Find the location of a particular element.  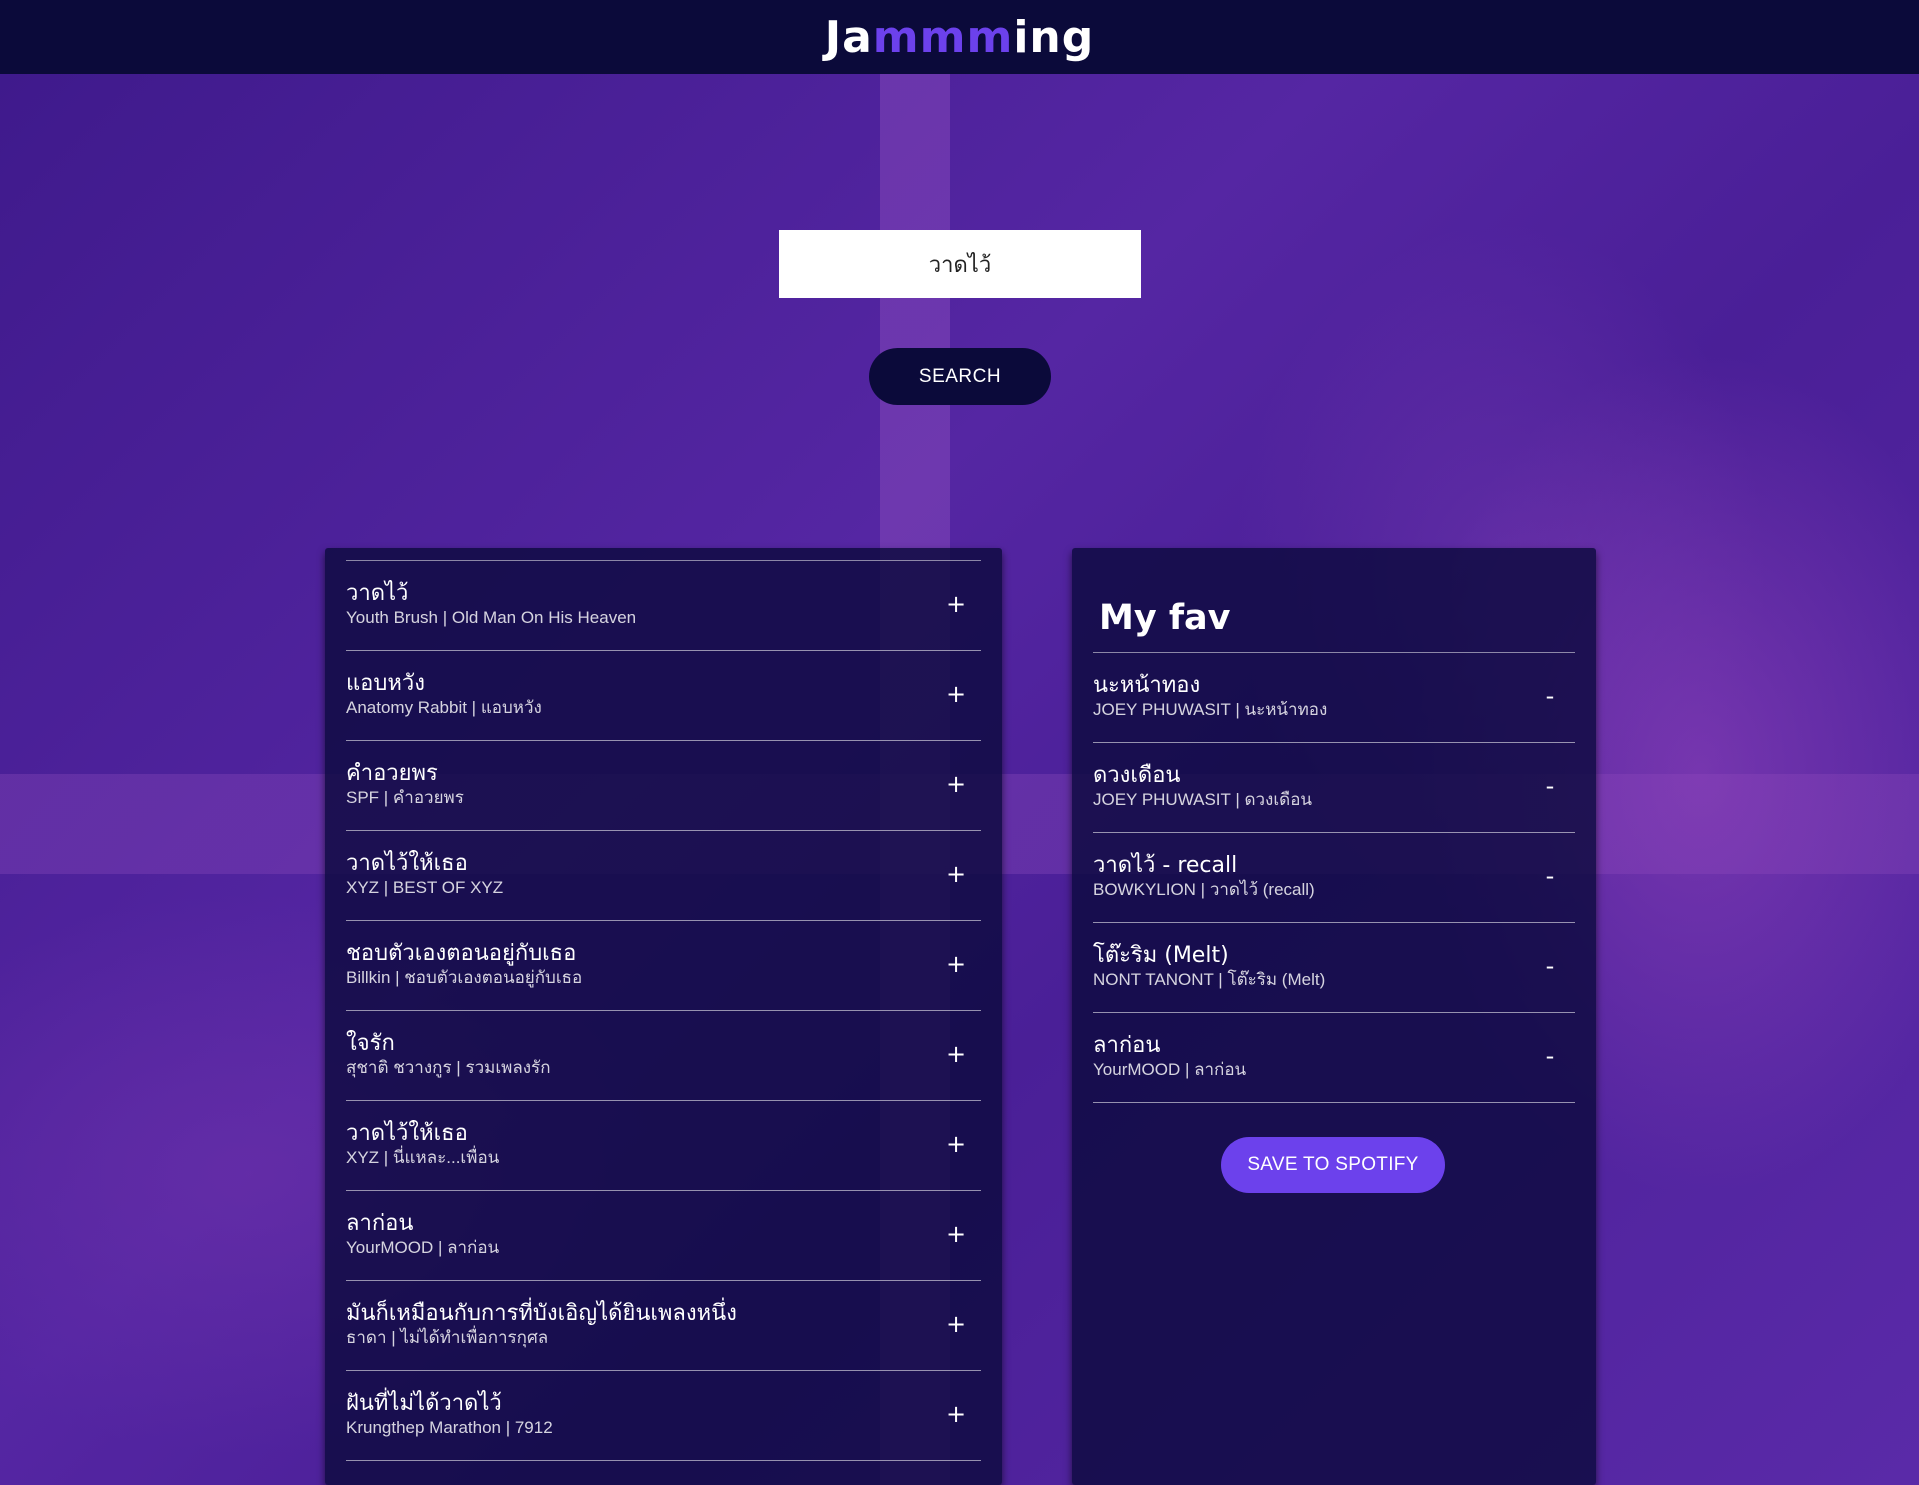

search-input is located at coordinates (960, 264).